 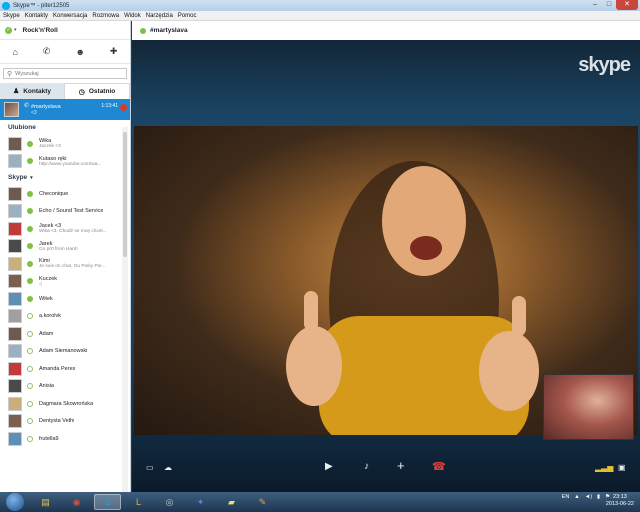 I want to click on contact-item: Adam Siemanowski, so click(x=65, y=352).